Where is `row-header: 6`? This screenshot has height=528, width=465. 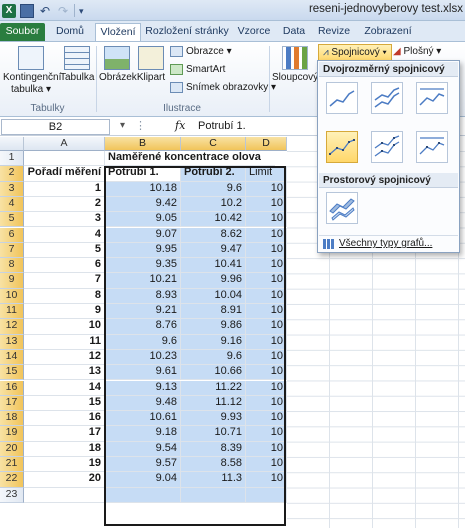
row-header: 6 is located at coordinates (12, 235).